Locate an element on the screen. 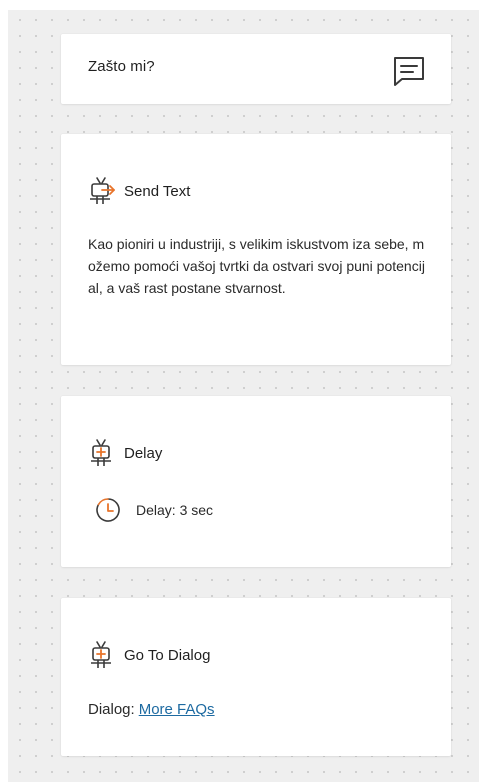 This screenshot has height=782, width=489. comment-icon is located at coordinates (409, 71).